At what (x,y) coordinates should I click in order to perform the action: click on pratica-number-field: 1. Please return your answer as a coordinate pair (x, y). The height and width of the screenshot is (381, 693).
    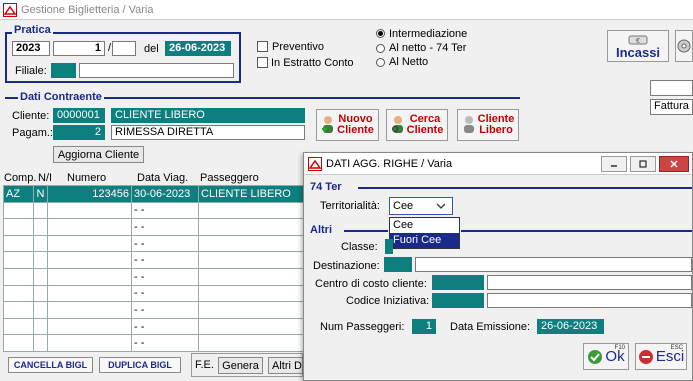
    Looking at the image, I should click on (79, 48).